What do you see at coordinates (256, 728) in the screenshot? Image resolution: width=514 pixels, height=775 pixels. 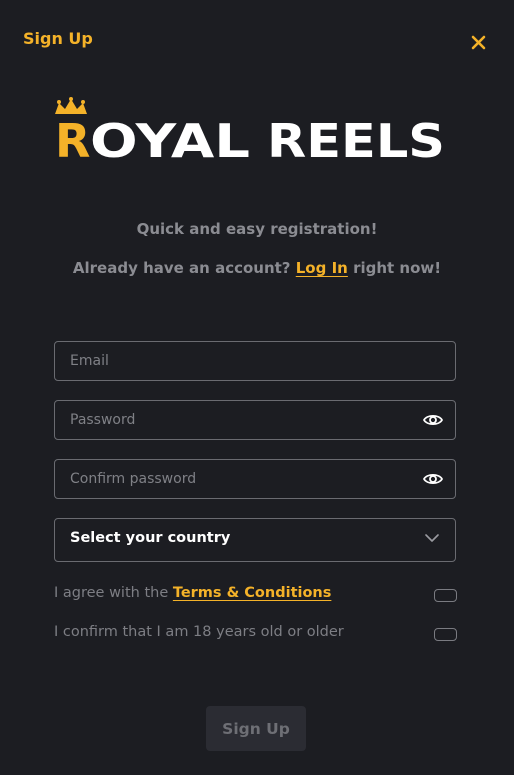 I see `sign-up-button: Sign Up` at bounding box center [256, 728].